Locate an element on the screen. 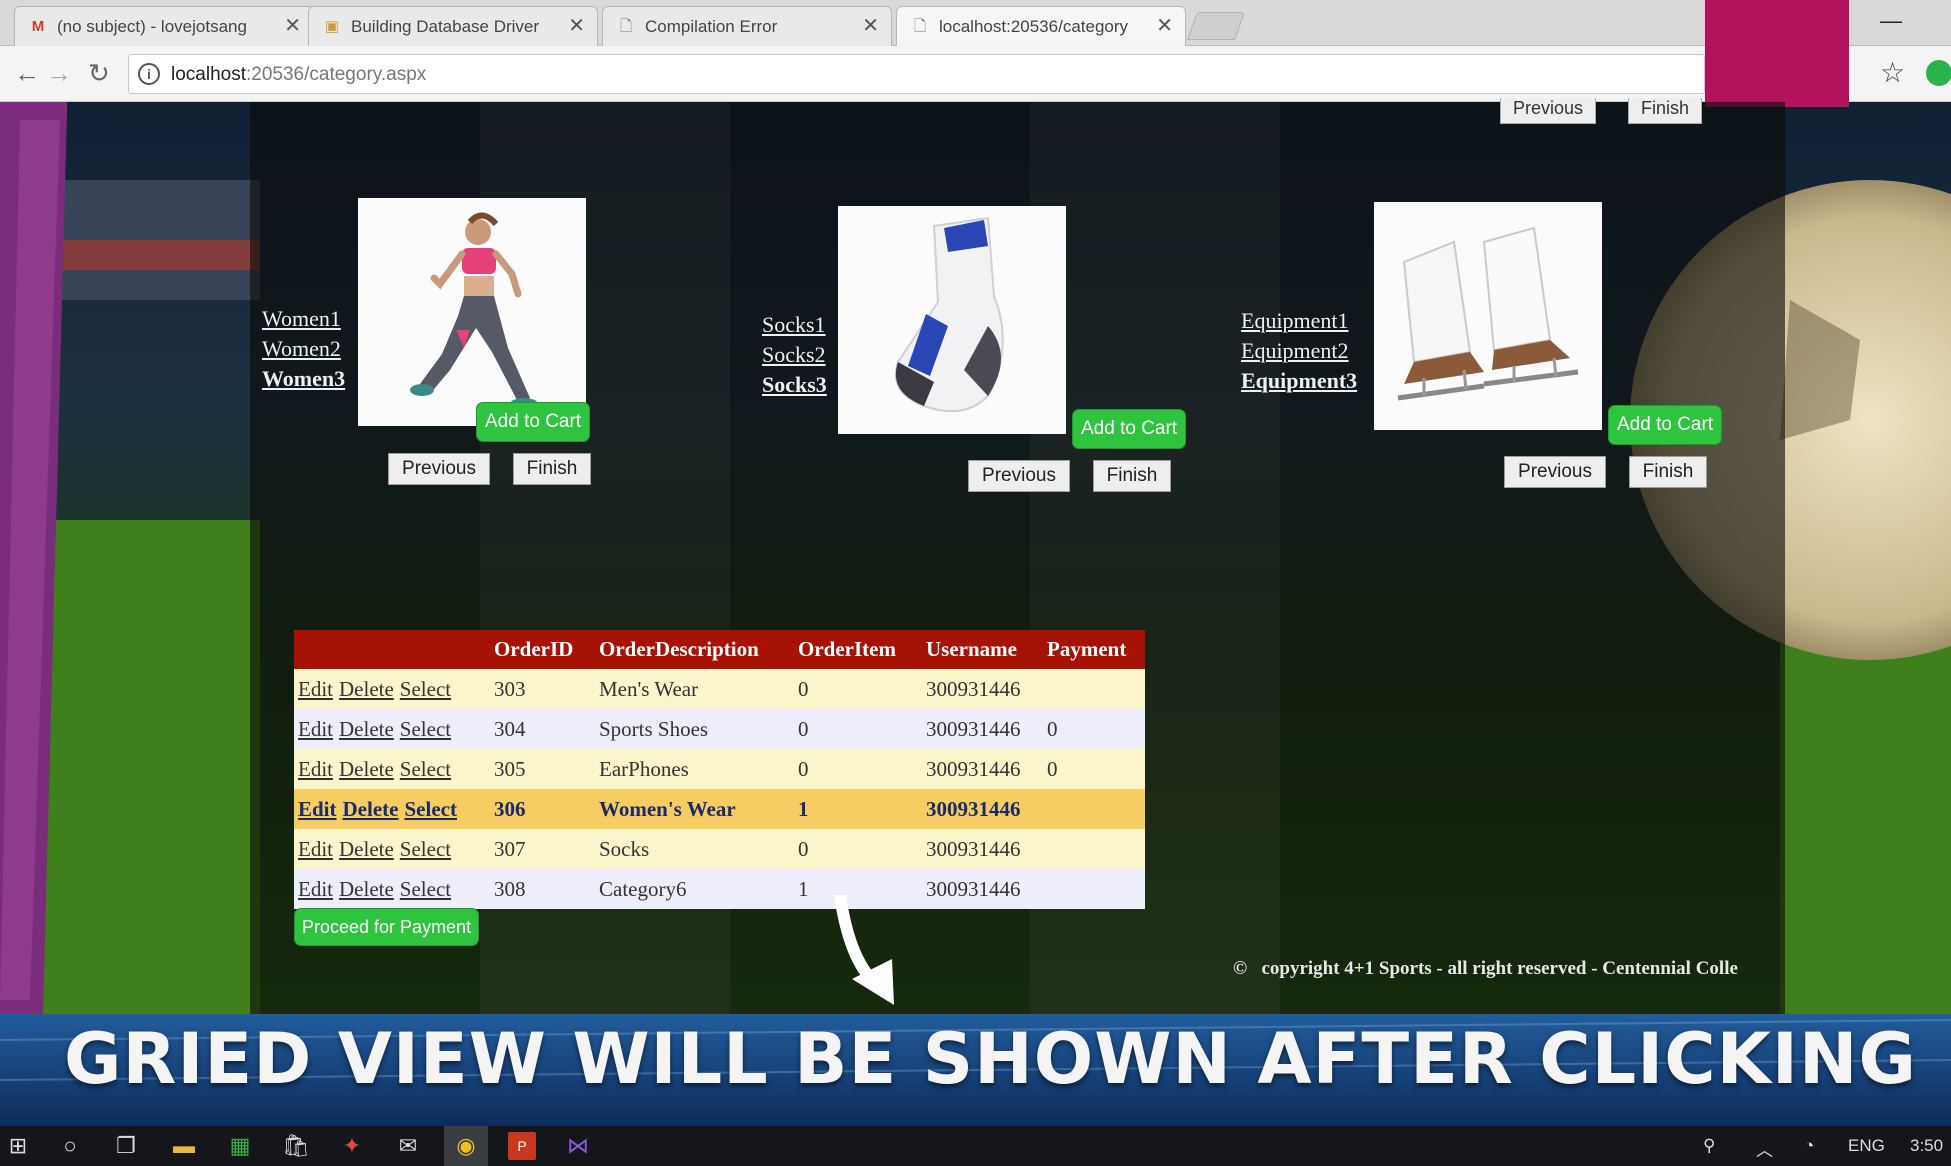 This screenshot has height=1166, width=1951. extension-icon is located at coordinates (1938, 73).